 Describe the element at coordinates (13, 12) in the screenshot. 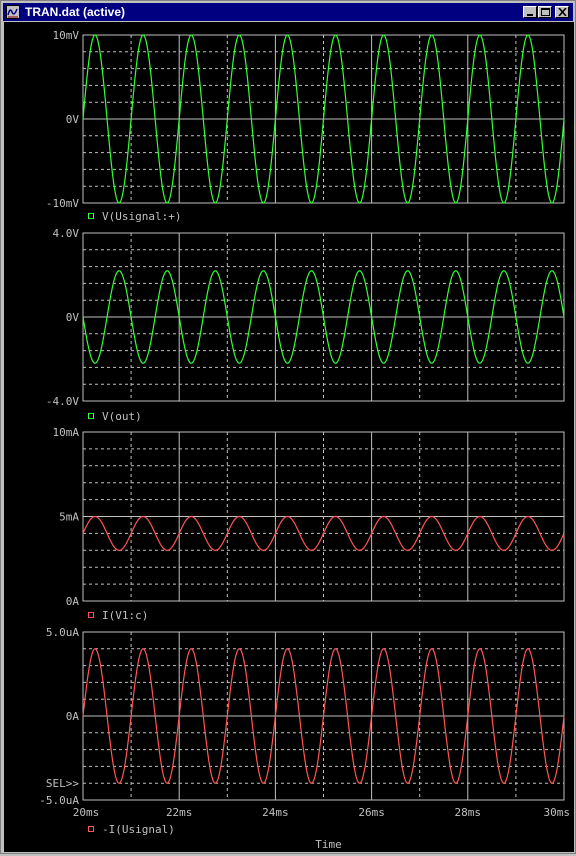

I see `probe-window-icon` at that location.